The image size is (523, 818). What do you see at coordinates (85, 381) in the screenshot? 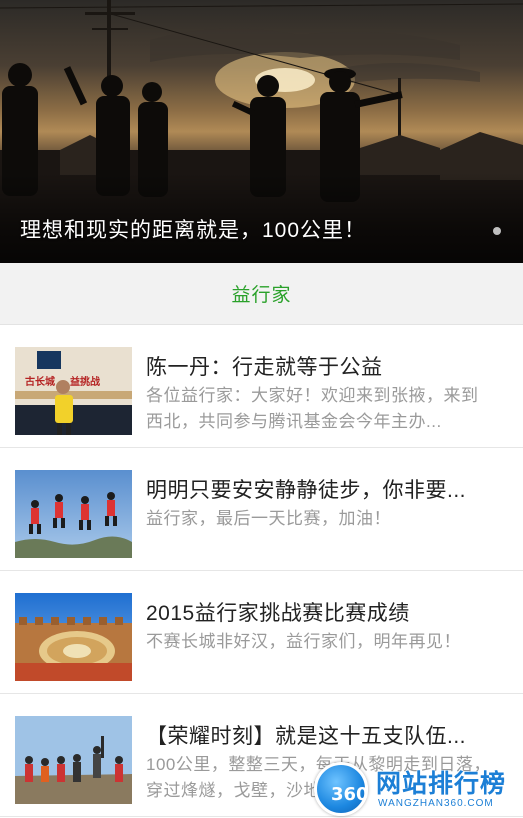
I see `svg-text: 益挑战` at bounding box center [85, 381].